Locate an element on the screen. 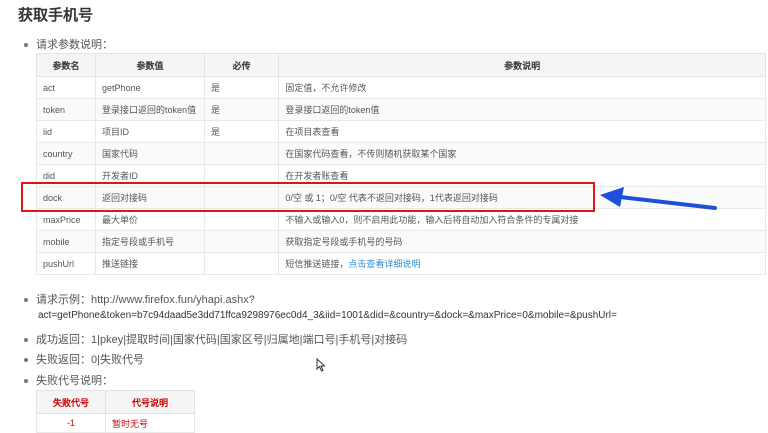 This screenshot has height=433, width=768. request-params-heading: 请求参数说明： is located at coordinates (68, 44).